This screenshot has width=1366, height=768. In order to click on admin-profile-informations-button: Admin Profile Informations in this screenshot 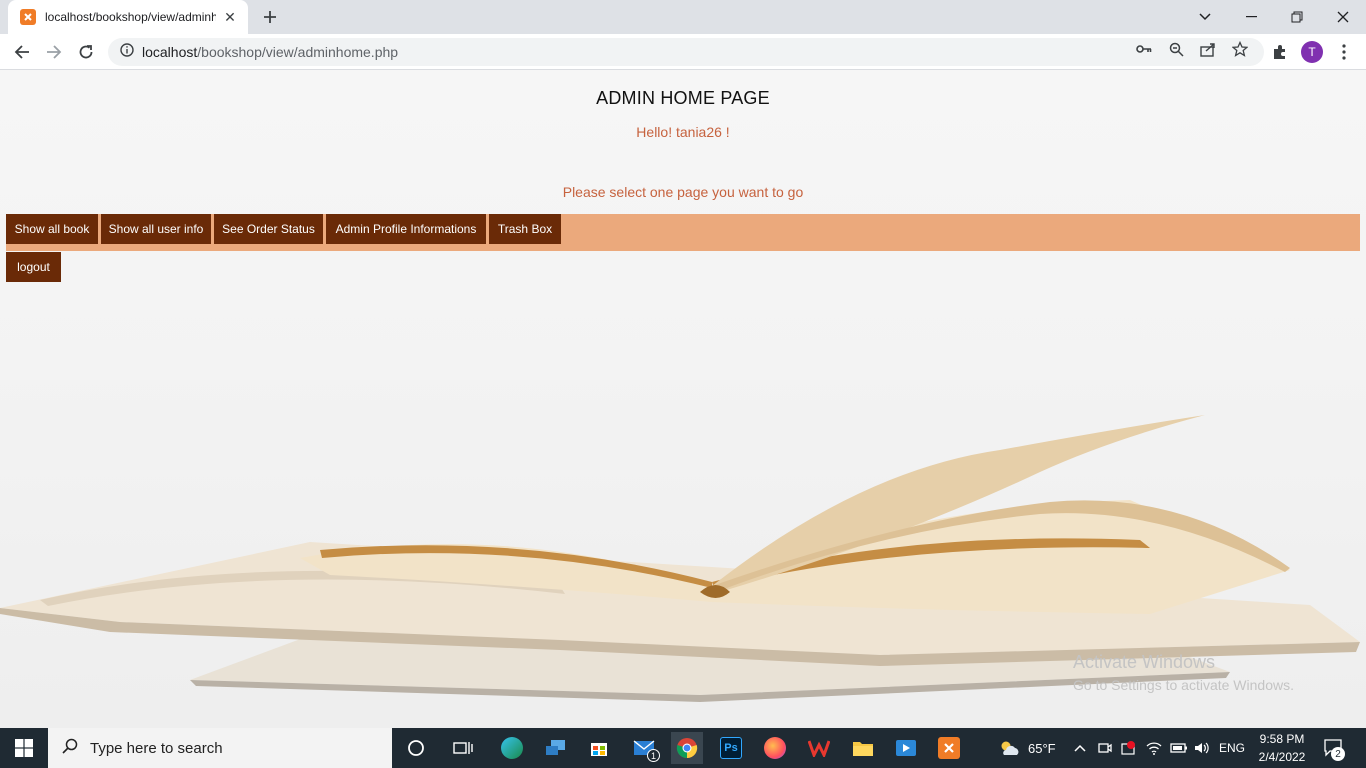, I will do `click(406, 229)`.